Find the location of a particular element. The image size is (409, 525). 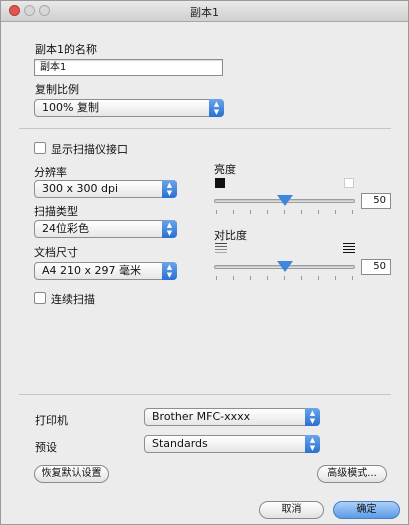

low-contrast-icon is located at coordinates (221, 248).